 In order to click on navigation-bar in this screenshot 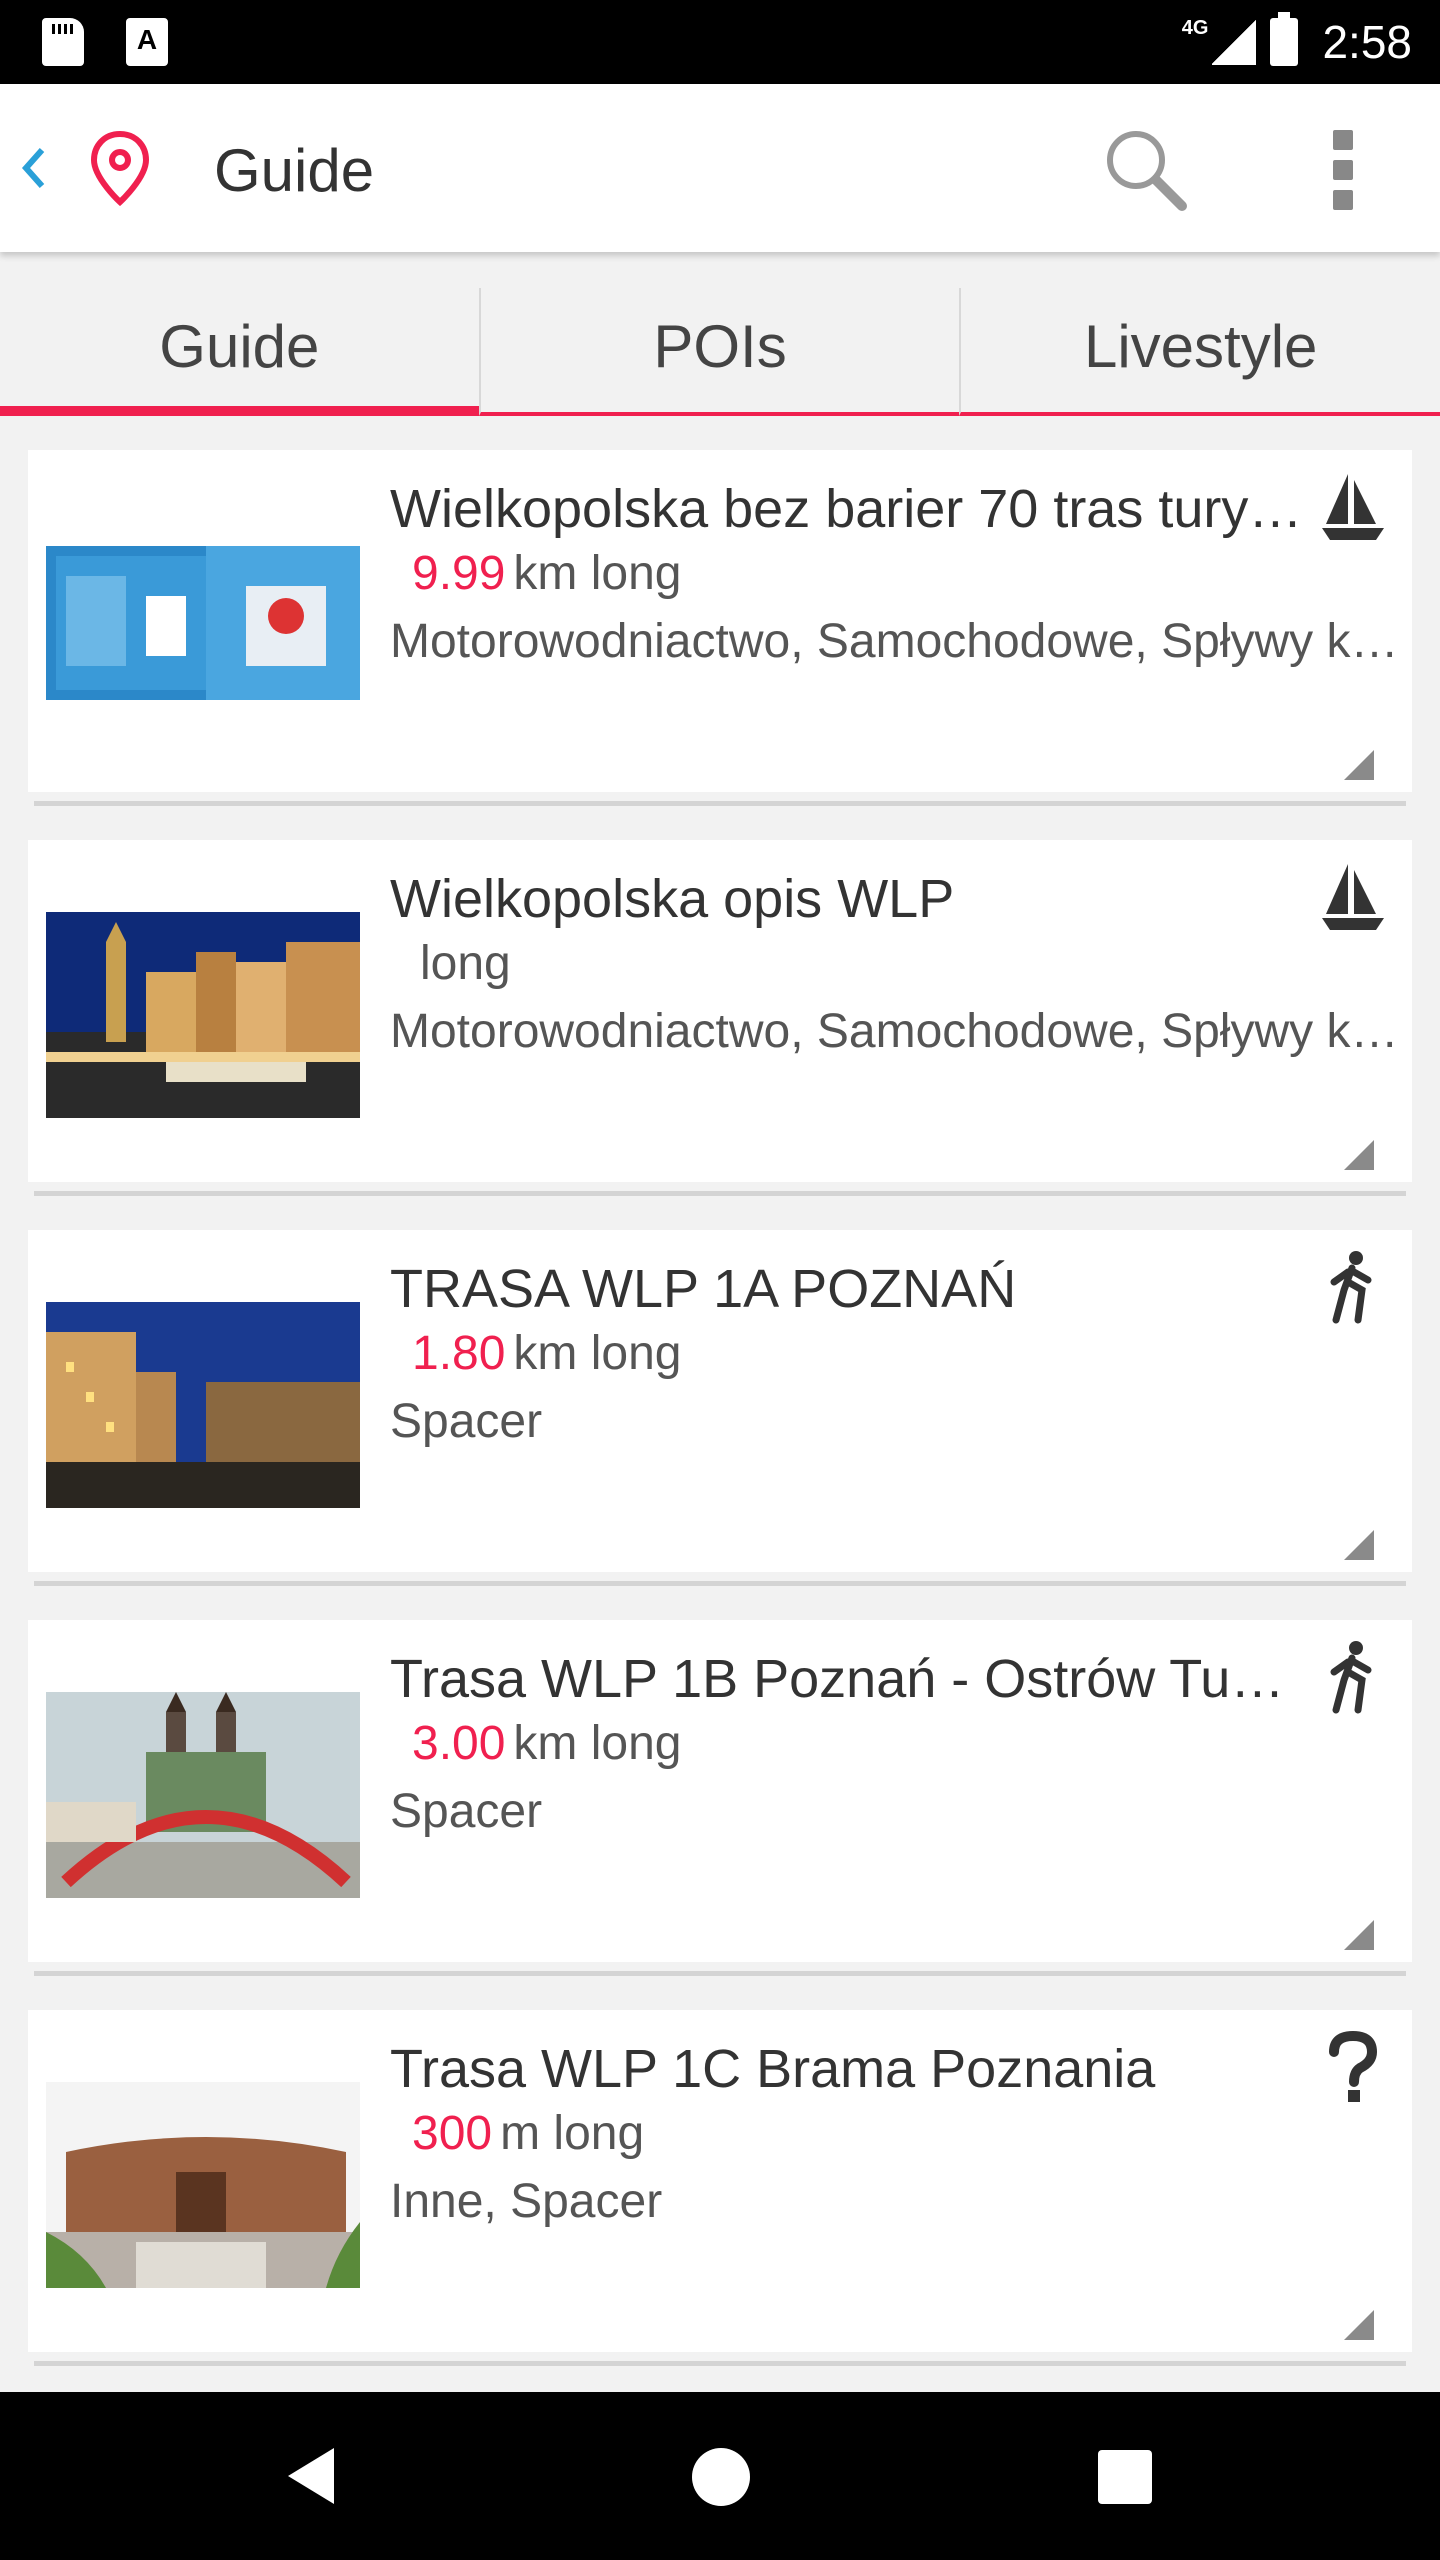, I will do `click(720, 2476)`.